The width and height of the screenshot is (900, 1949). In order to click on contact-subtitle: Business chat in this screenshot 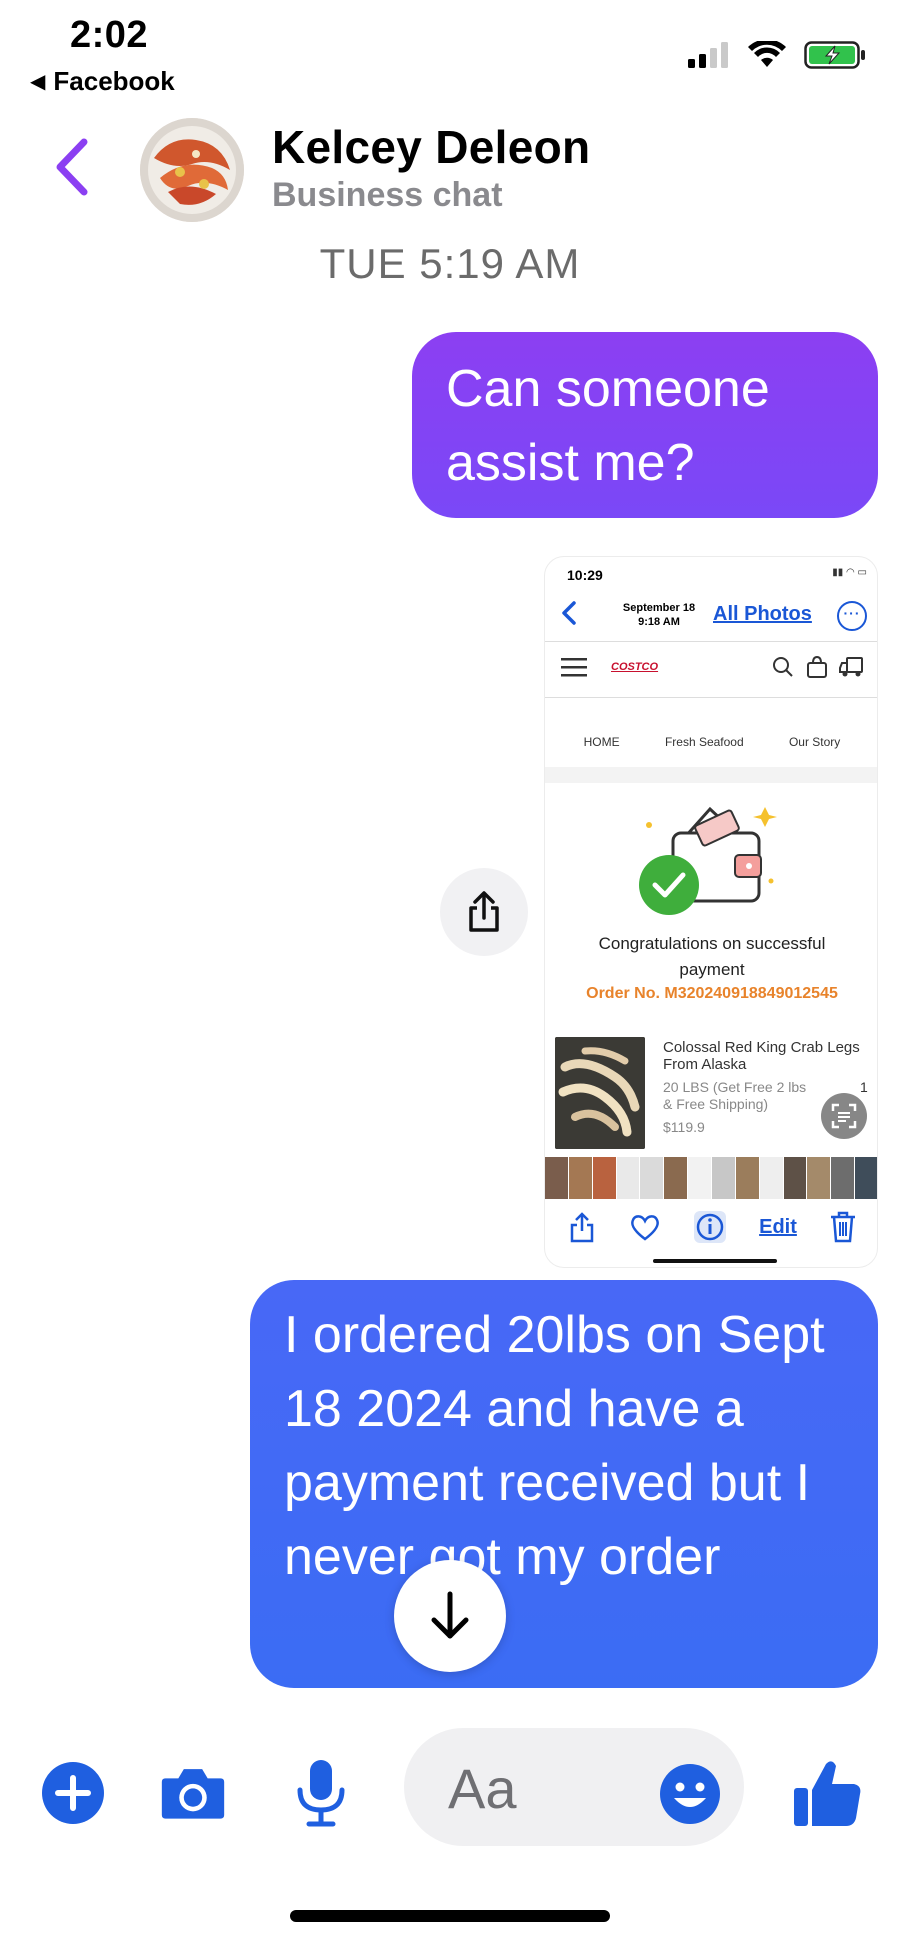, I will do `click(387, 195)`.